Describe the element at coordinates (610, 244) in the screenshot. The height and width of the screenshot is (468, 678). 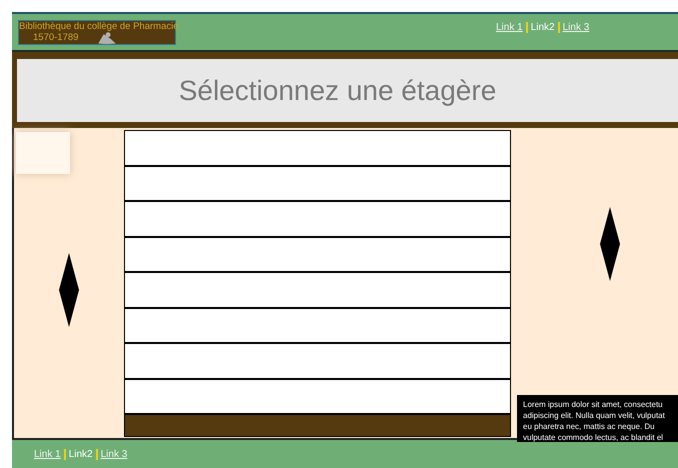
I see `next-arrow-icon` at that location.